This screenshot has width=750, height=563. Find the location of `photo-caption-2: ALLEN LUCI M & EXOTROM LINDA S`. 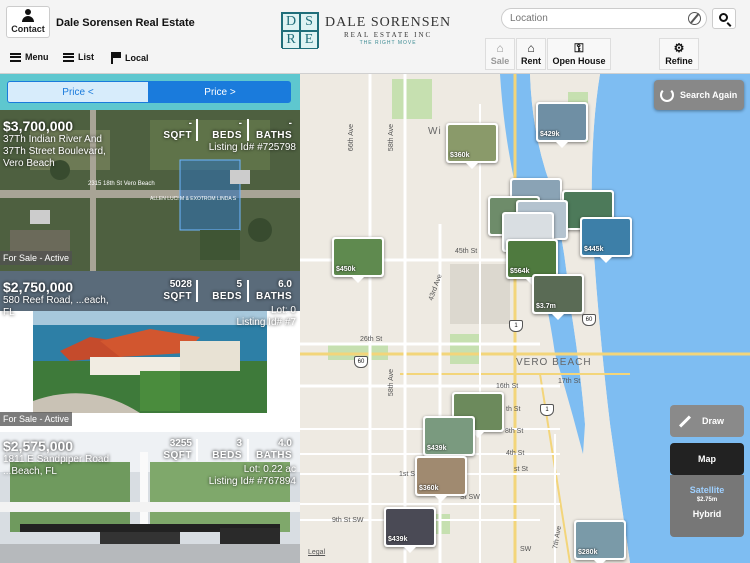

photo-caption-2: ALLEN LUCI M & EXOTROM LINDA S is located at coordinates (193, 199).